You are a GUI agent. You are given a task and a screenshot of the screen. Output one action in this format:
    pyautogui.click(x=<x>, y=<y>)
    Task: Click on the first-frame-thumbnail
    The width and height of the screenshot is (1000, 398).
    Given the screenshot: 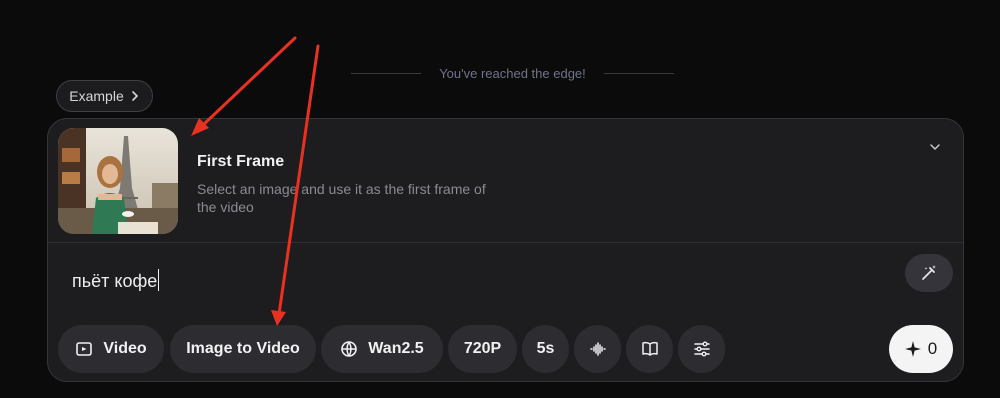 What is the action you would take?
    pyautogui.click(x=118, y=181)
    